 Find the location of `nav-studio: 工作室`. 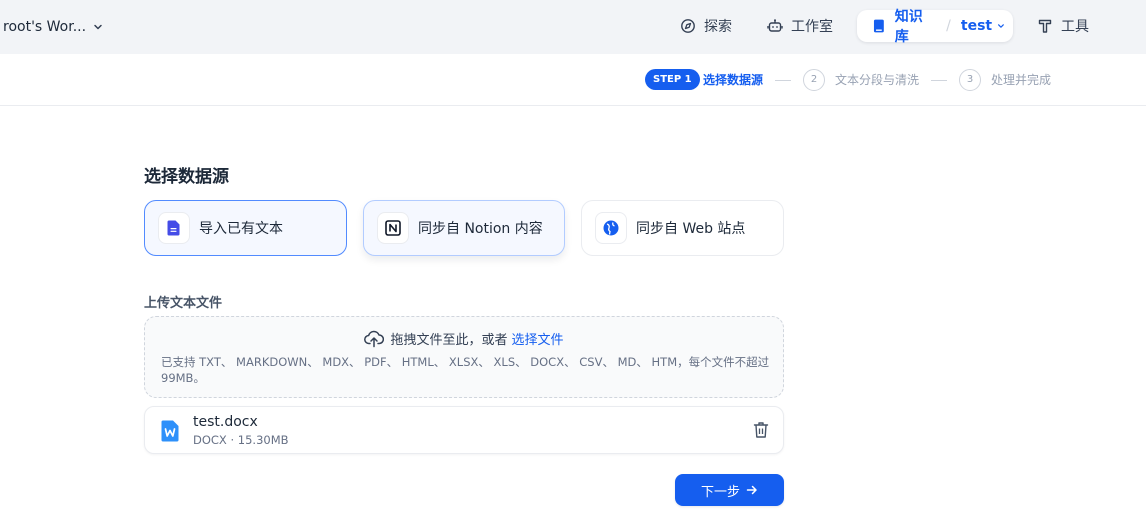

nav-studio: 工作室 is located at coordinates (800, 26).